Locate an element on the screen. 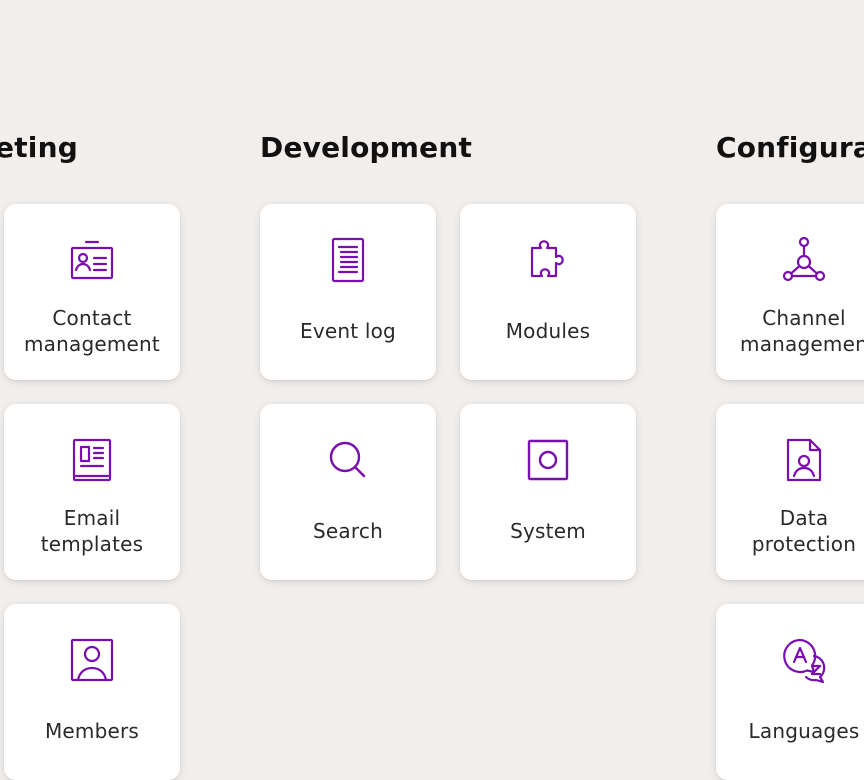 This screenshot has height=780, width=864. document-log-icon is located at coordinates (348, 260).